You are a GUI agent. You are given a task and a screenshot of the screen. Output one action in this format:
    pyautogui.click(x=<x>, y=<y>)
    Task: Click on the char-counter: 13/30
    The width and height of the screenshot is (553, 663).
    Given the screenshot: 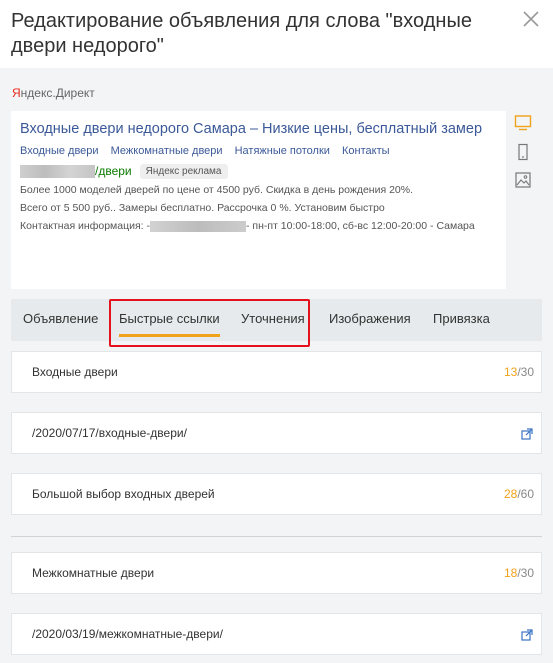 What is the action you would take?
    pyautogui.click(x=519, y=372)
    